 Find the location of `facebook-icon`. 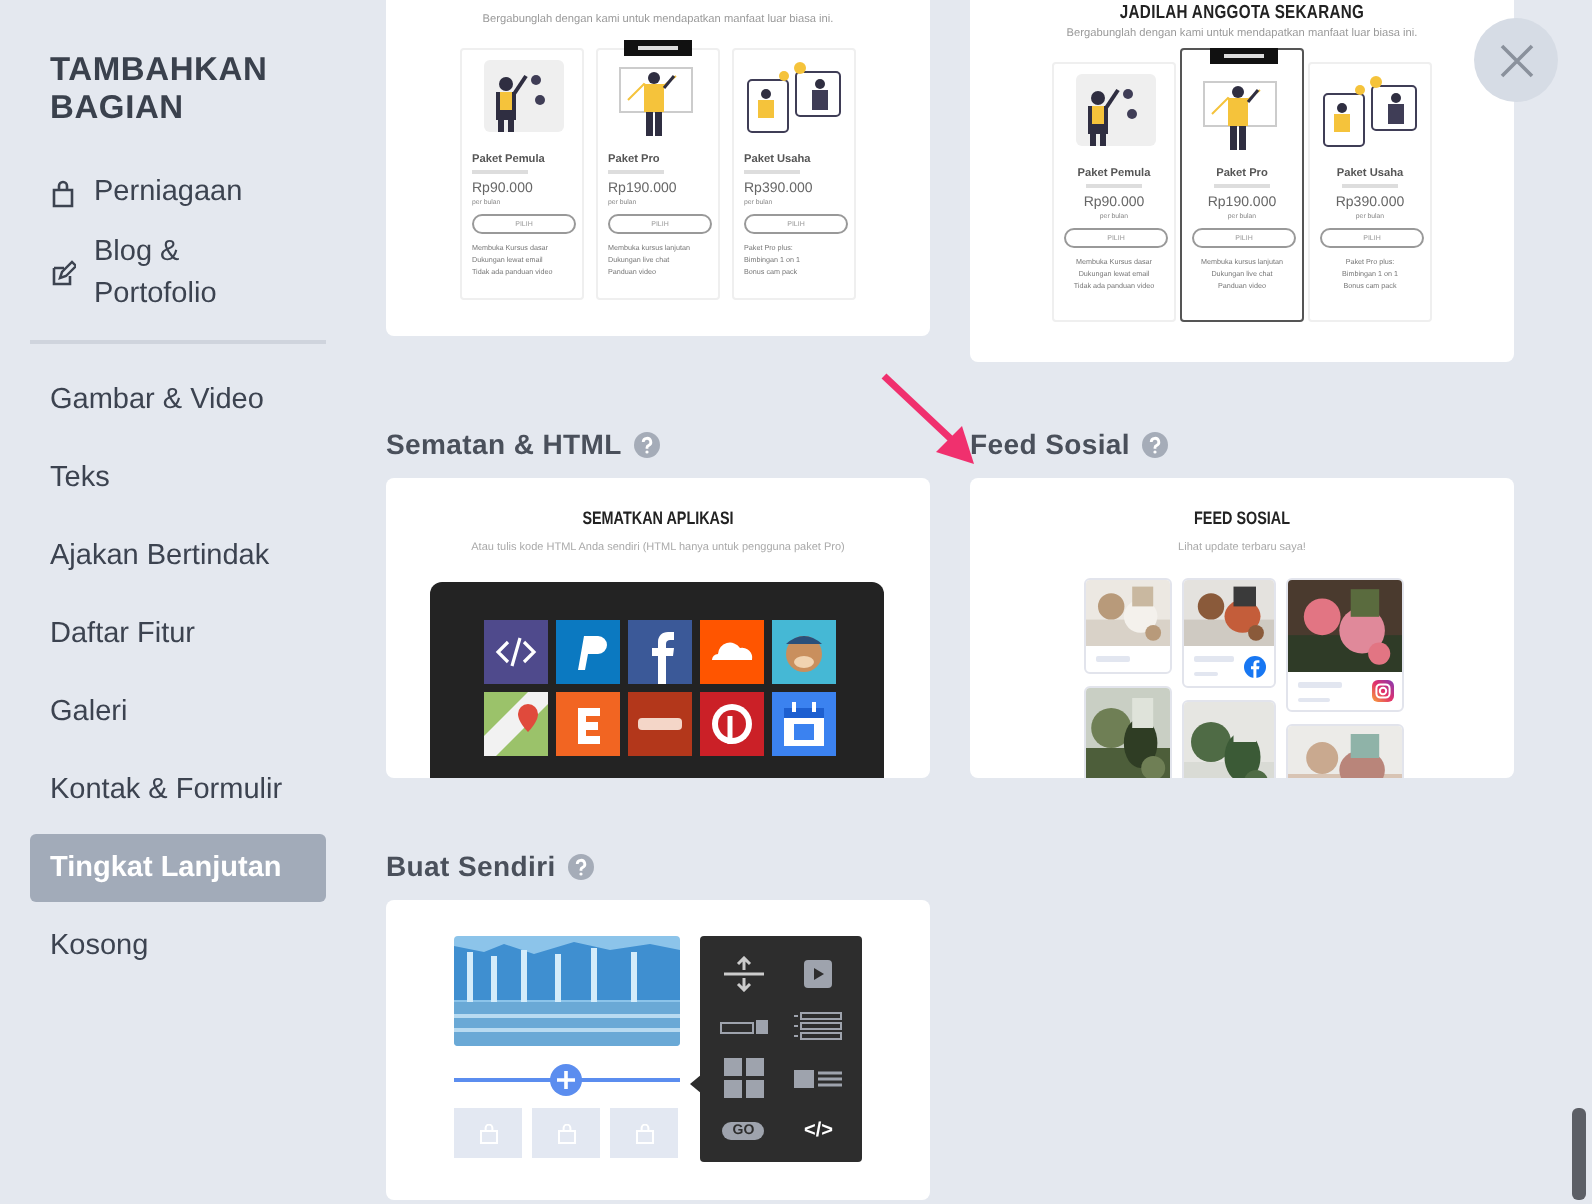

facebook-icon is located at coordinates (1255, 667).